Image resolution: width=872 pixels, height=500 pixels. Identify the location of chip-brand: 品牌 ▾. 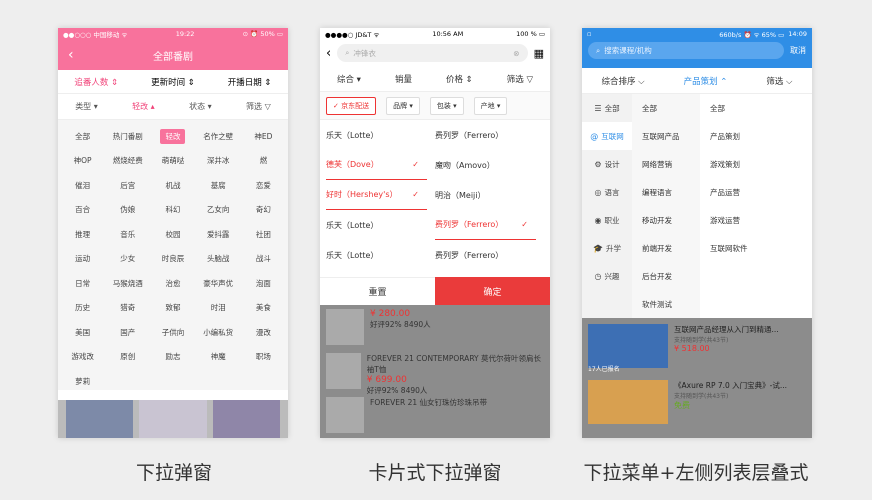
(403, 105).